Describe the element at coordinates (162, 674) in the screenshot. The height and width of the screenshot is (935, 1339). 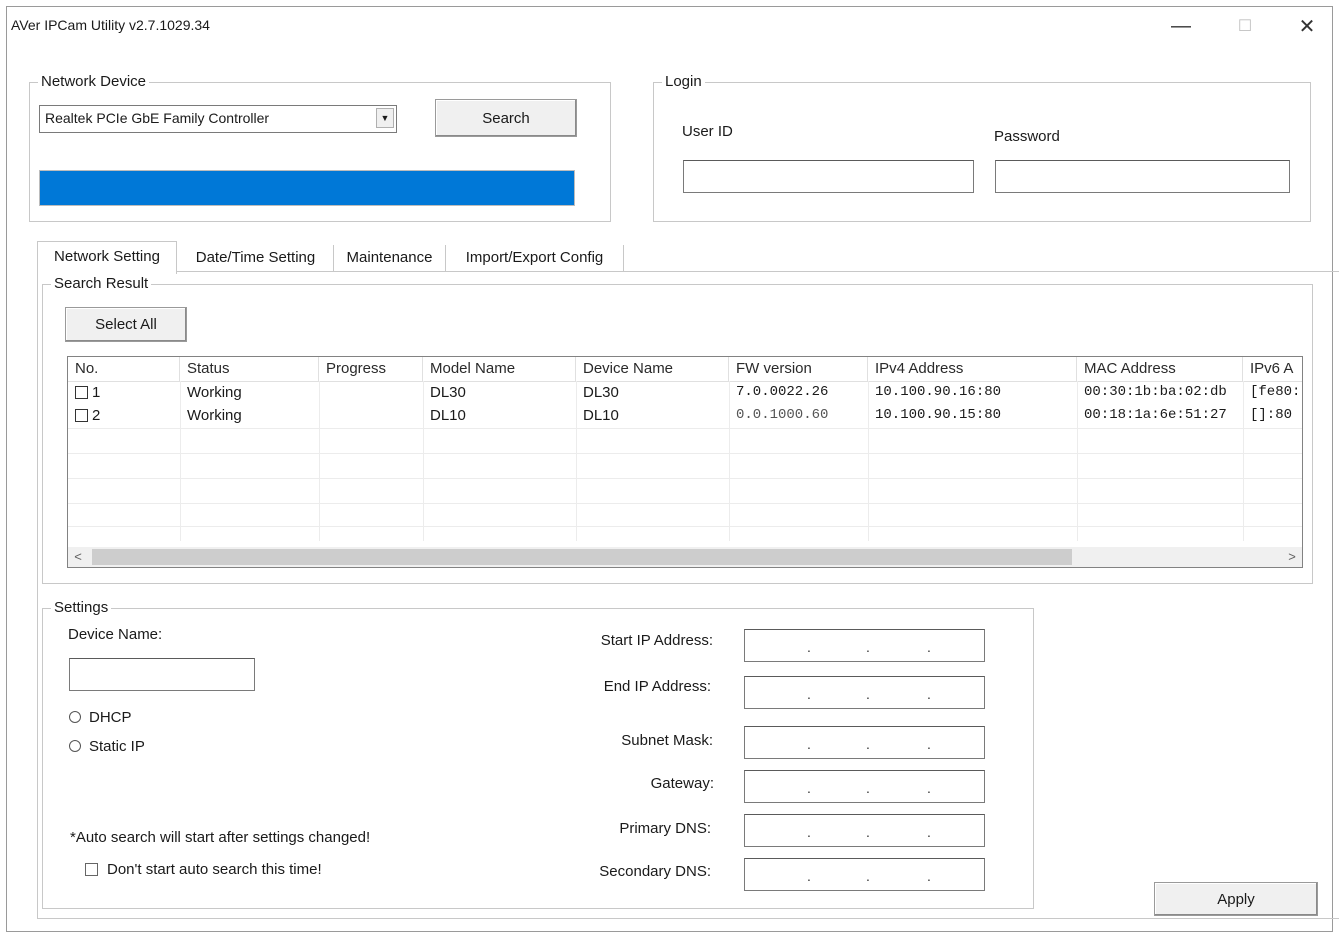
I see `device-name-input` at that location.